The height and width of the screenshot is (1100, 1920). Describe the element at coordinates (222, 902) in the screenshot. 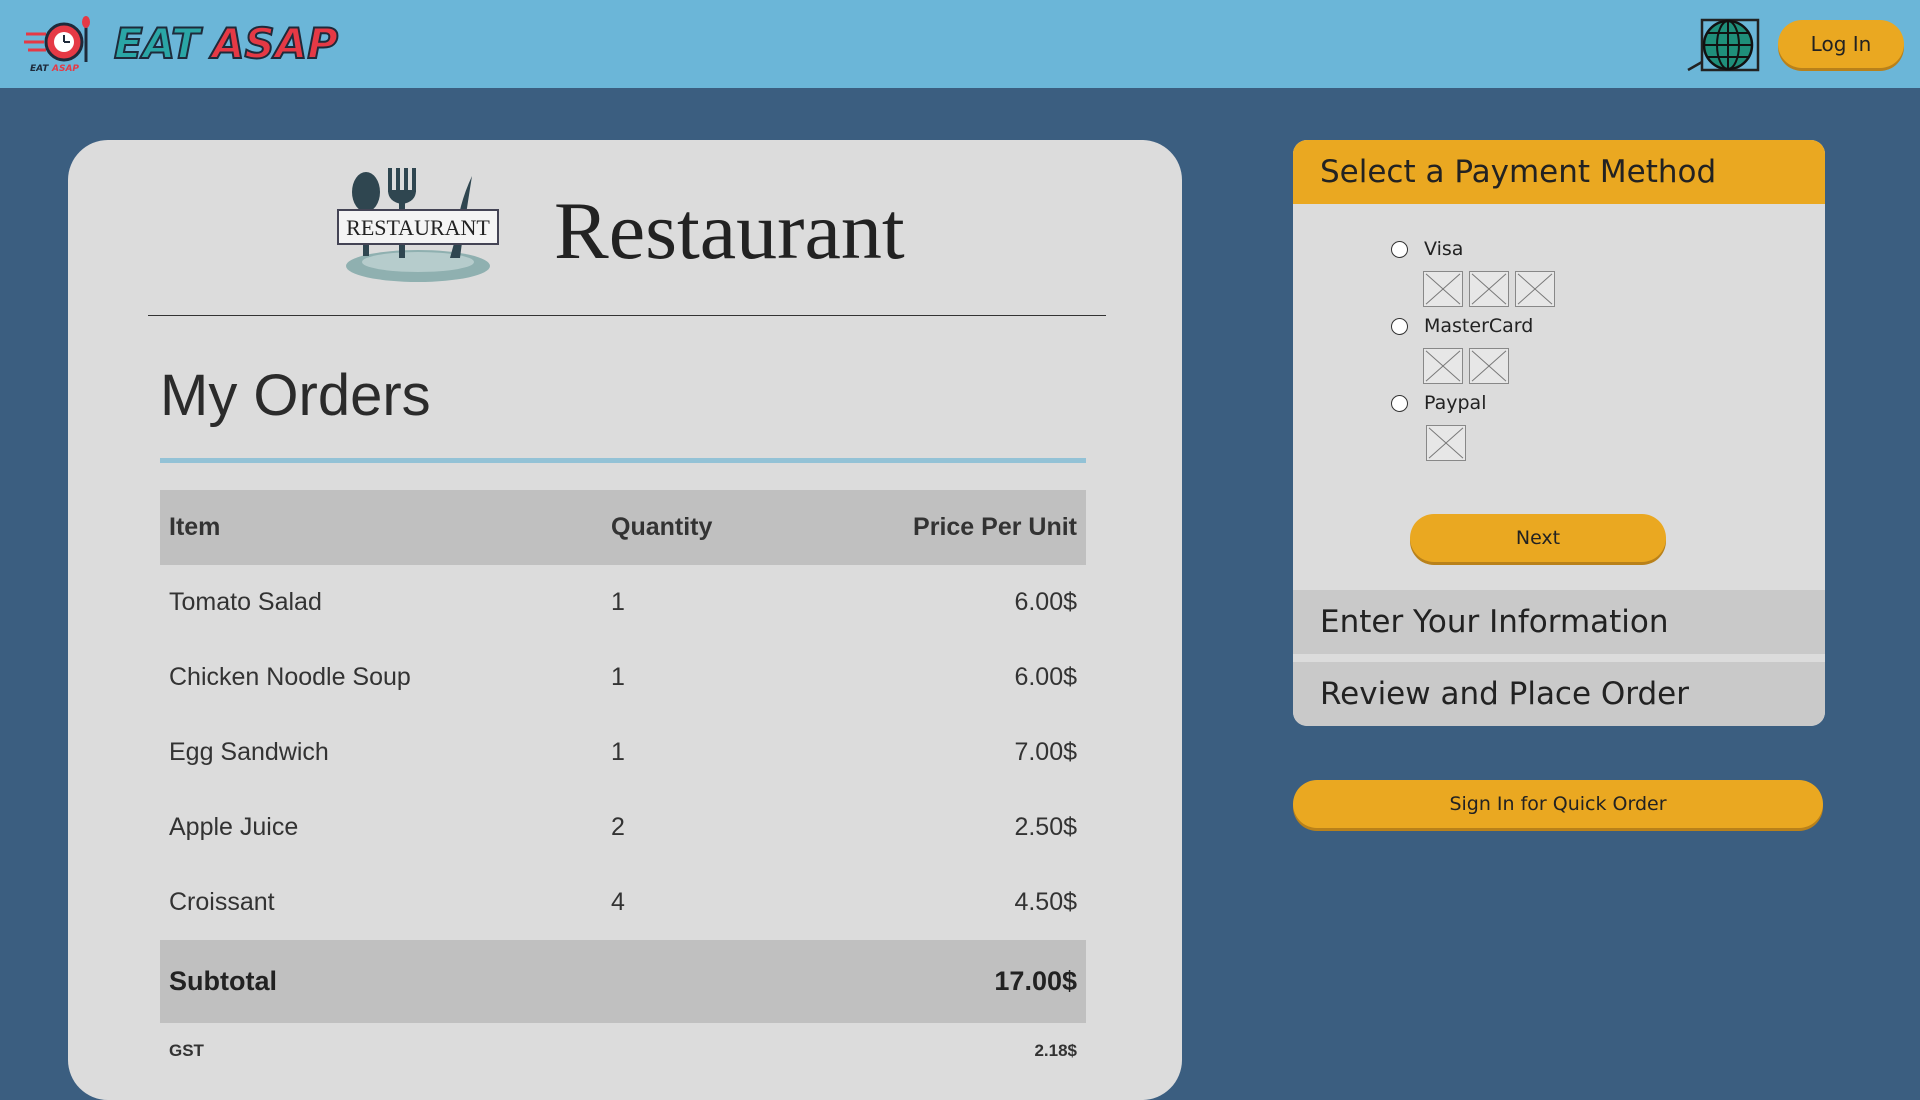

I see `item-name: Croissant` at that location.